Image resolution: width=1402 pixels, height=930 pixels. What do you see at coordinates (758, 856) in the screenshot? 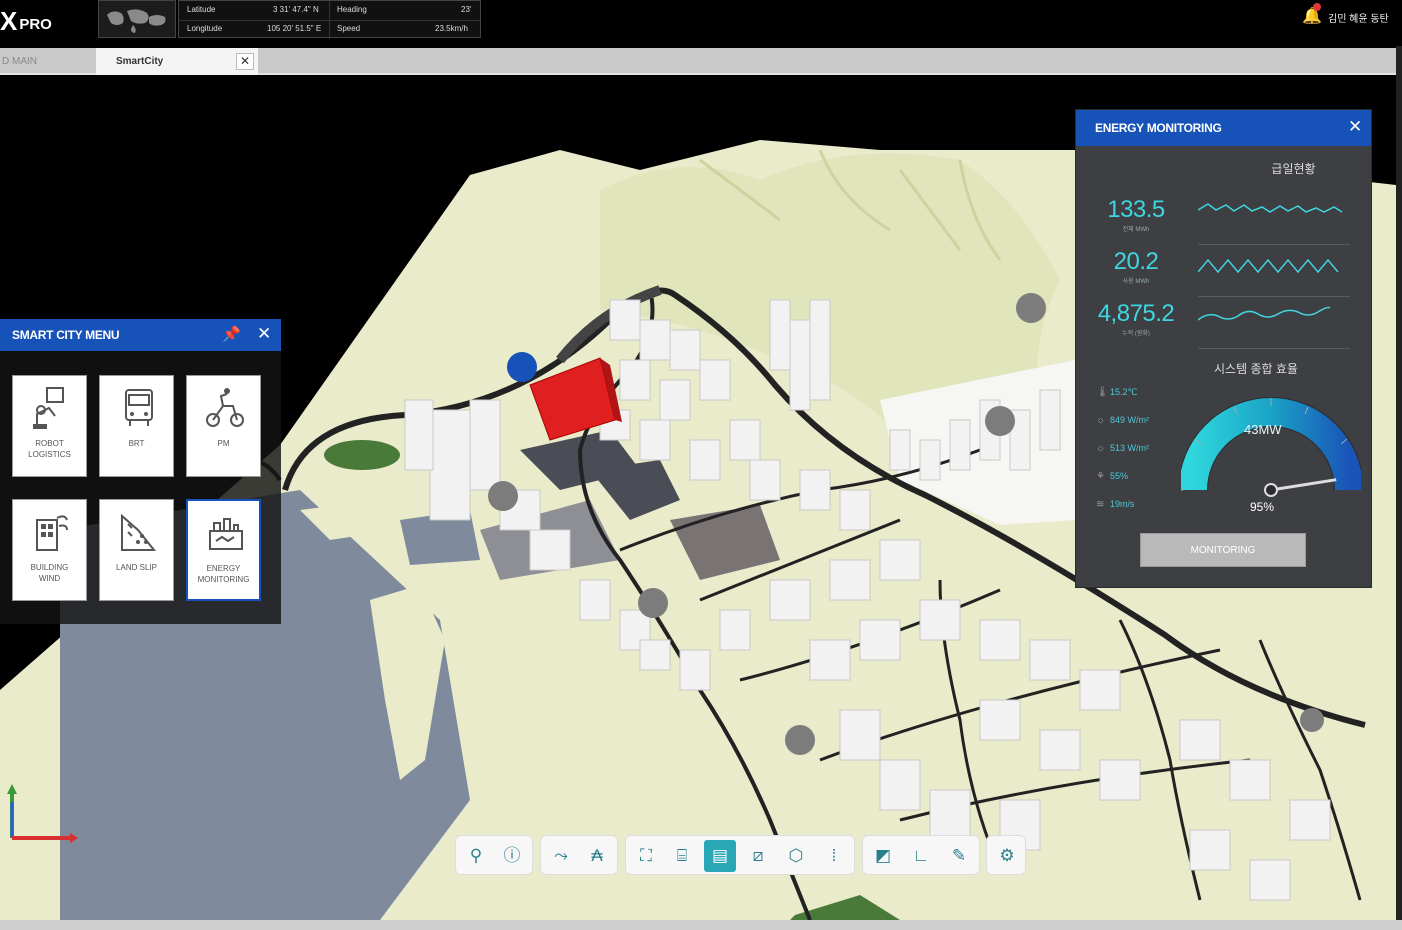
I see `ruler-icon: ⧄` at bounding box center [758, 856].